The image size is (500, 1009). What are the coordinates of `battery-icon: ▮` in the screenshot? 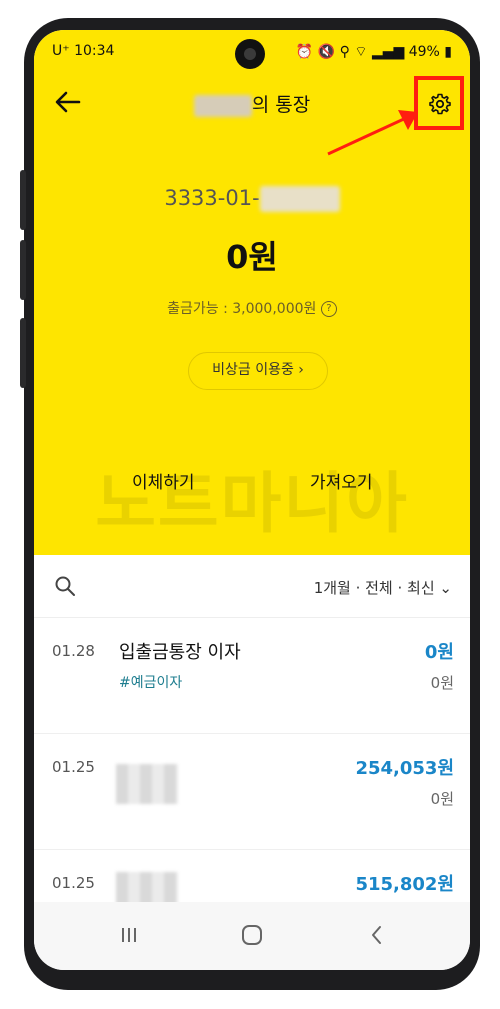 It's located at (448, 52).